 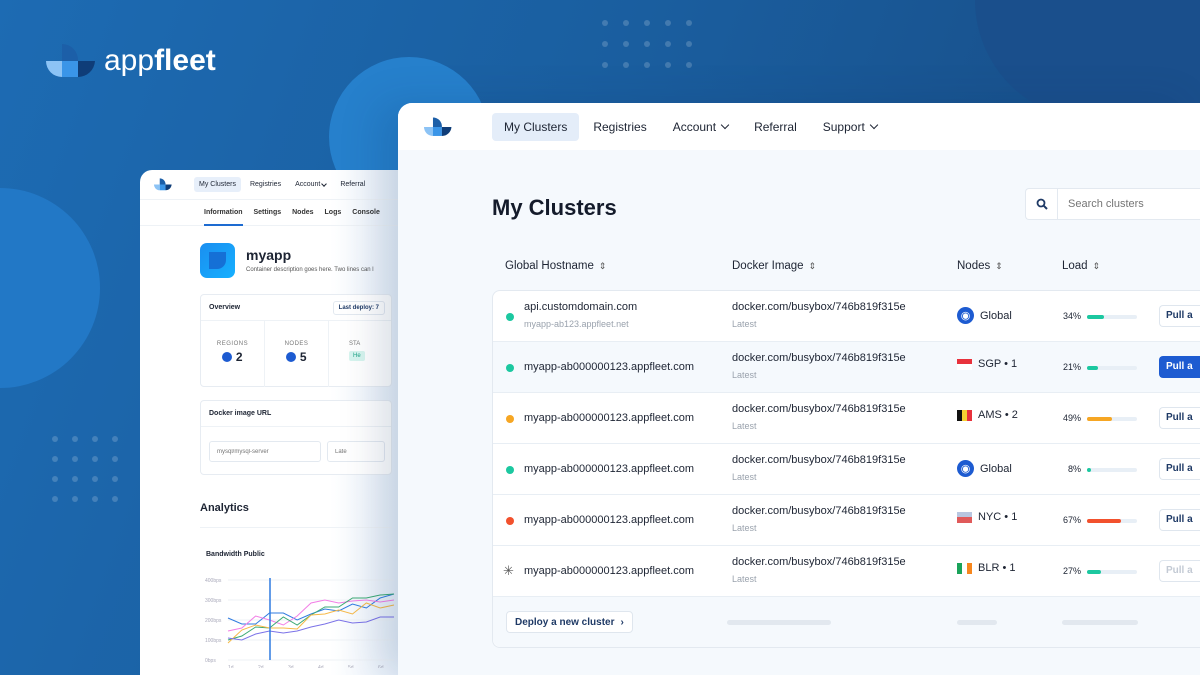 What do you see at coordinates (569, 622) in the screenshot?
I see `deploy-new-cluster-button: Deploy a new cluster ›` at bounding box center [569, 622].